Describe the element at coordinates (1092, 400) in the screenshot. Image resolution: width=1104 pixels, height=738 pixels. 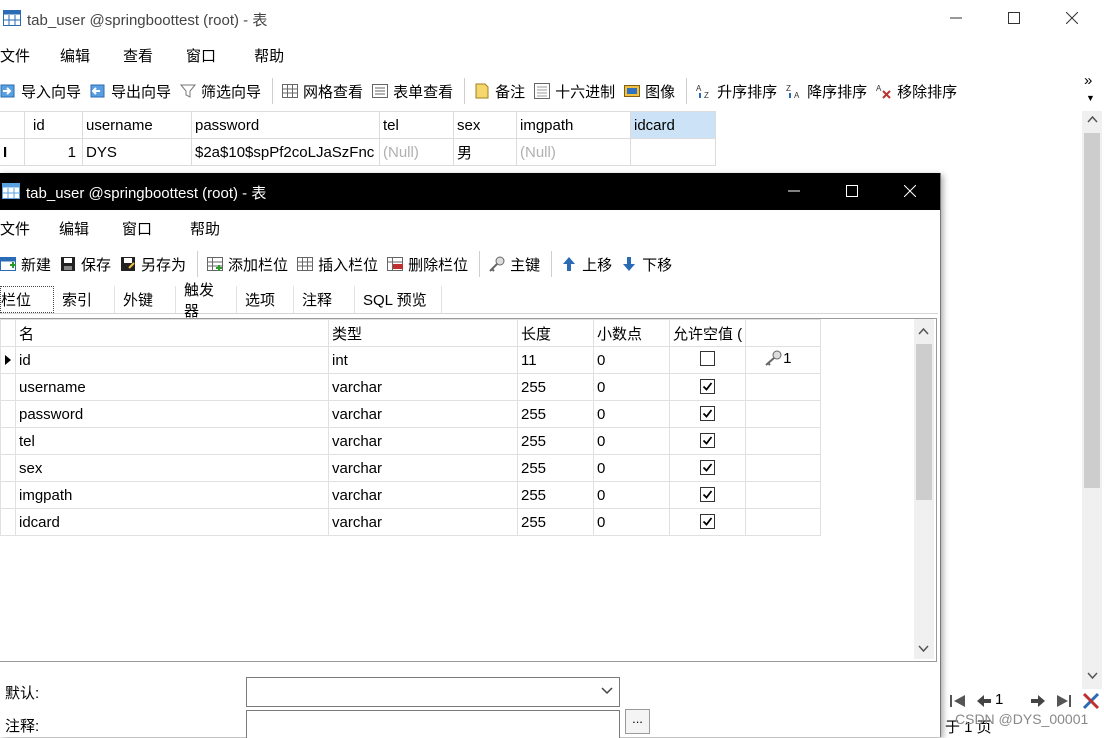
I see `back-vertical-scrollbar` at that location.